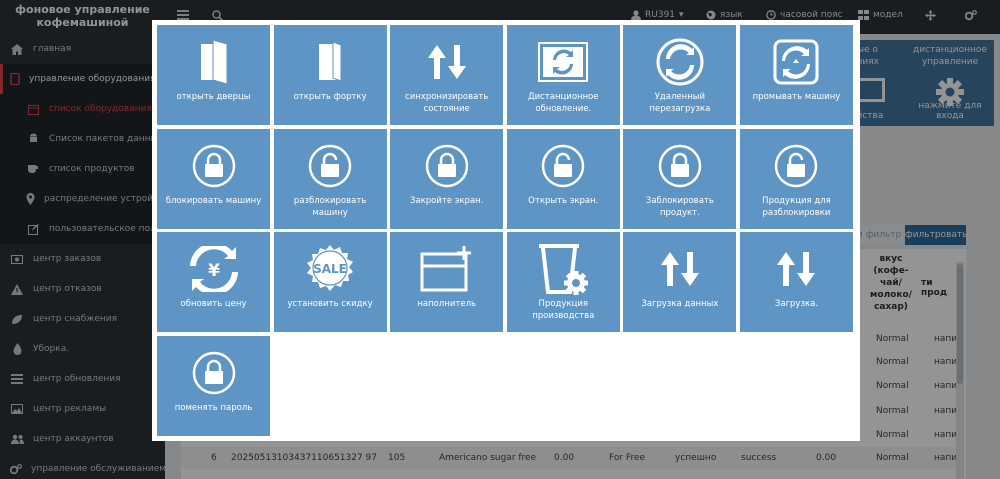 The width and height of the screenshot is (1000, 479). I want to click on tile-label: открыть дверцы, so click(213, 97).